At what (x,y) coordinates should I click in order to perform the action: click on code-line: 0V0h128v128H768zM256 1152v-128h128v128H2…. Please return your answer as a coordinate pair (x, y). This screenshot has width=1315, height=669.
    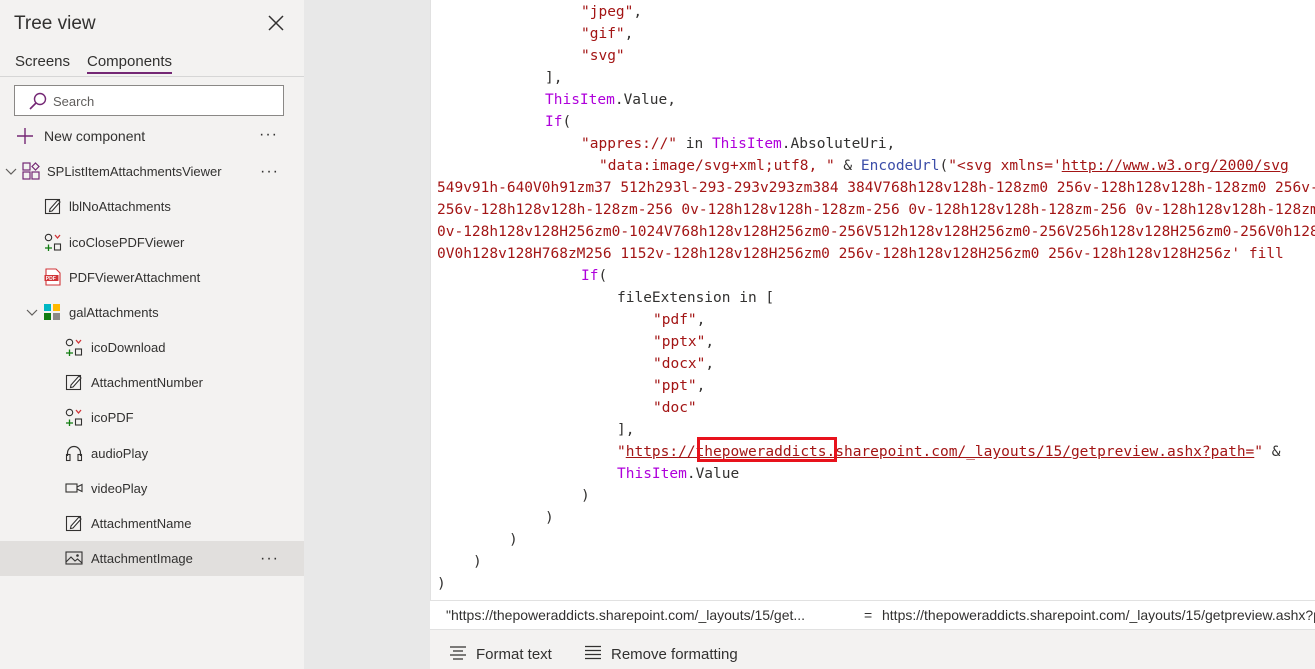
    Looking at the image, I should click on (860, 254).